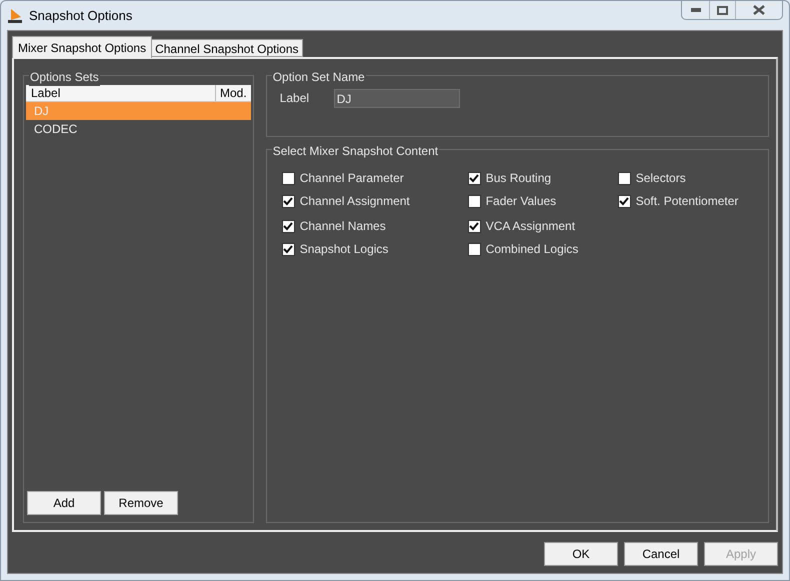 The width and height of the screenshot is (790, 581). What do you see at coordinates (344, 249) in the screenshot?
I see `checkbox-label: Snapshot Logics` at bounding box center [344, 249].